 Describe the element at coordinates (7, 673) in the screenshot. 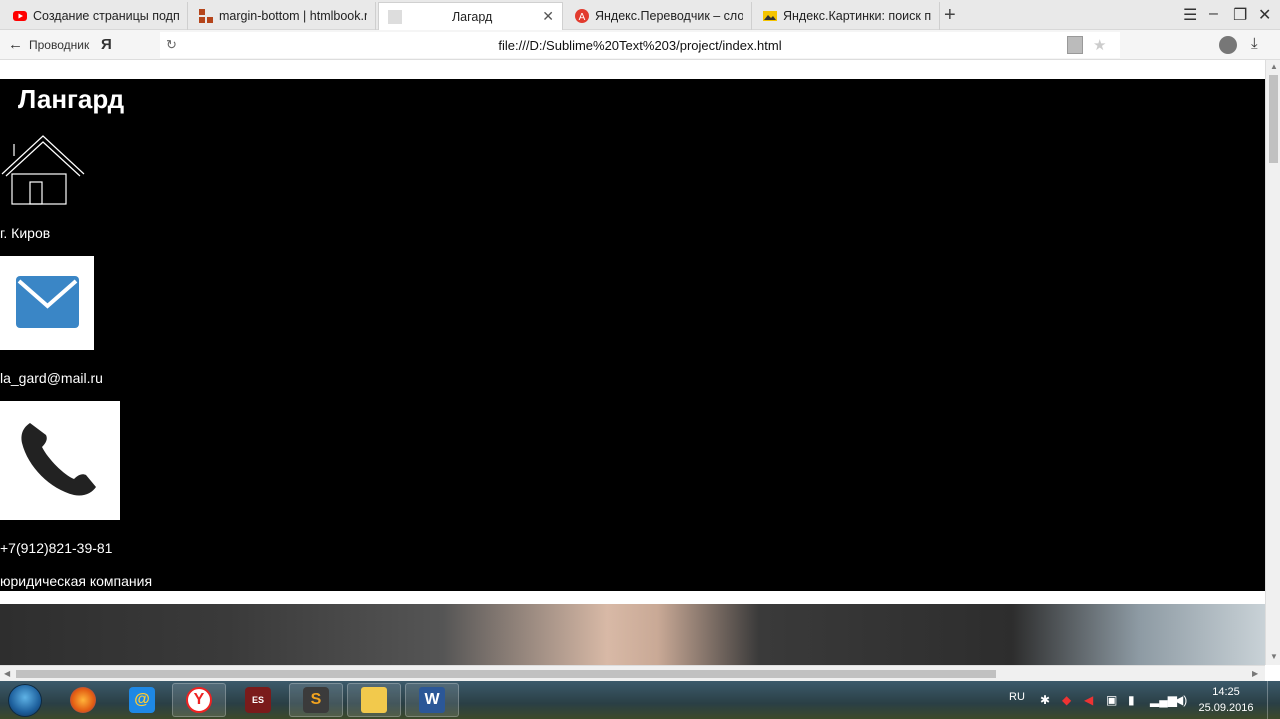

I see `scroll-left-icon: ◀` at that location.